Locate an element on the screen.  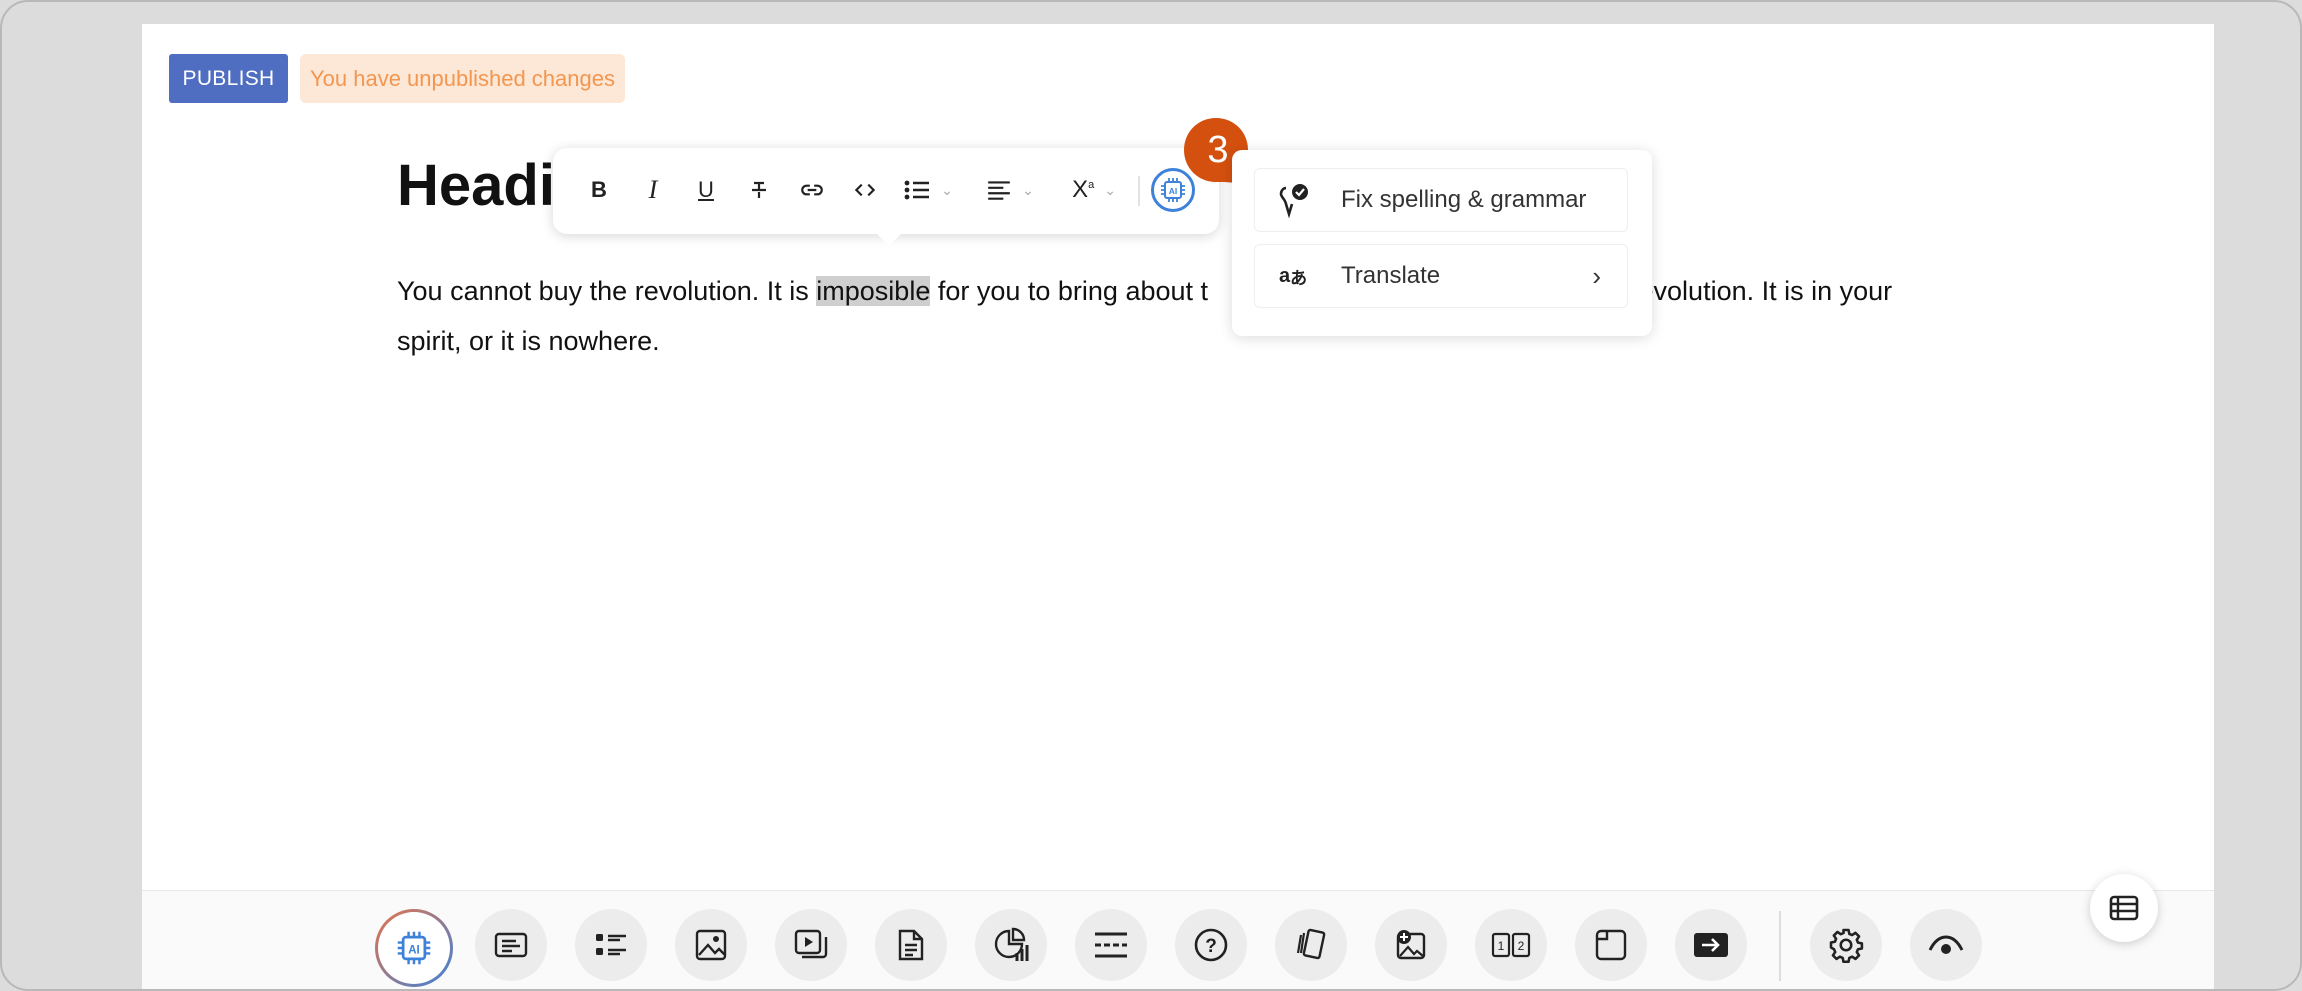
chart-block-button is located at coordinates (1011, 945).